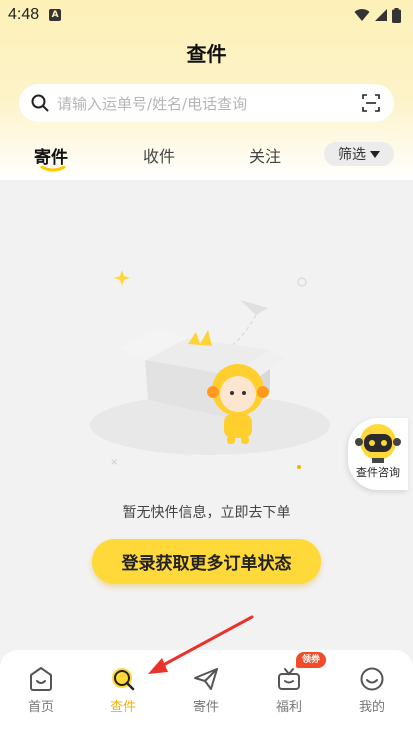 The width and height of the screenshot is (413, 734). I want to click on tab-follow: 关注, so click(265, 155).